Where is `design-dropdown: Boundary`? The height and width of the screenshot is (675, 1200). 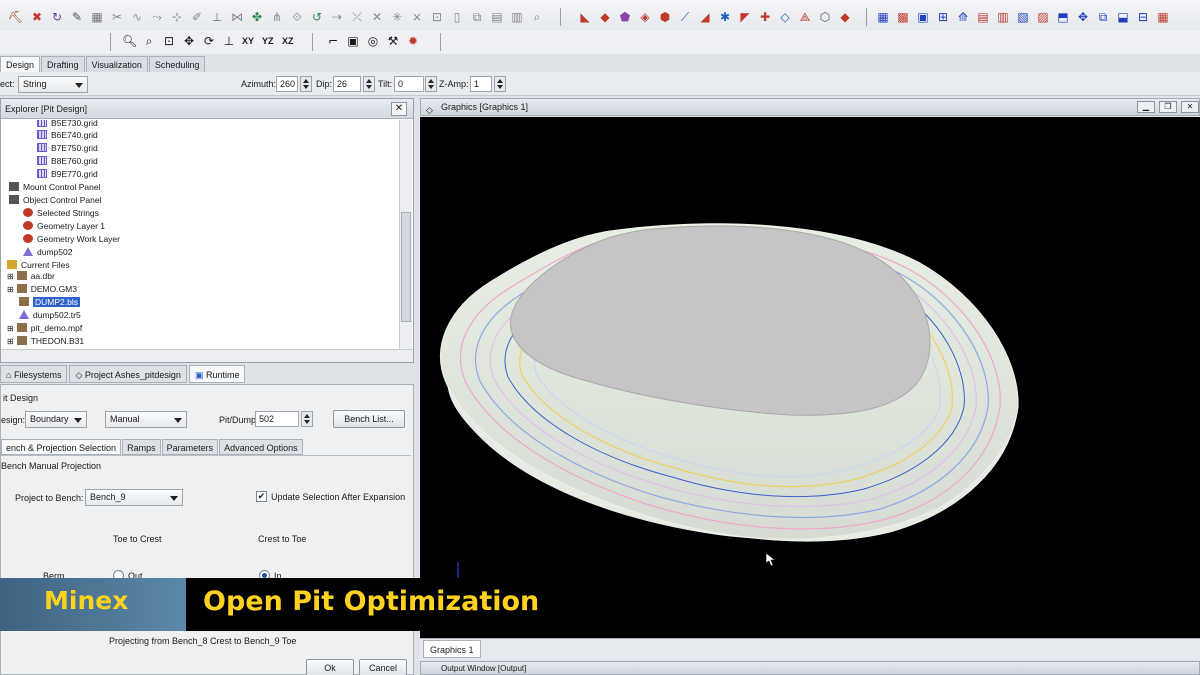
design-dropdown: Boundary is located at coordinates (56, 419).